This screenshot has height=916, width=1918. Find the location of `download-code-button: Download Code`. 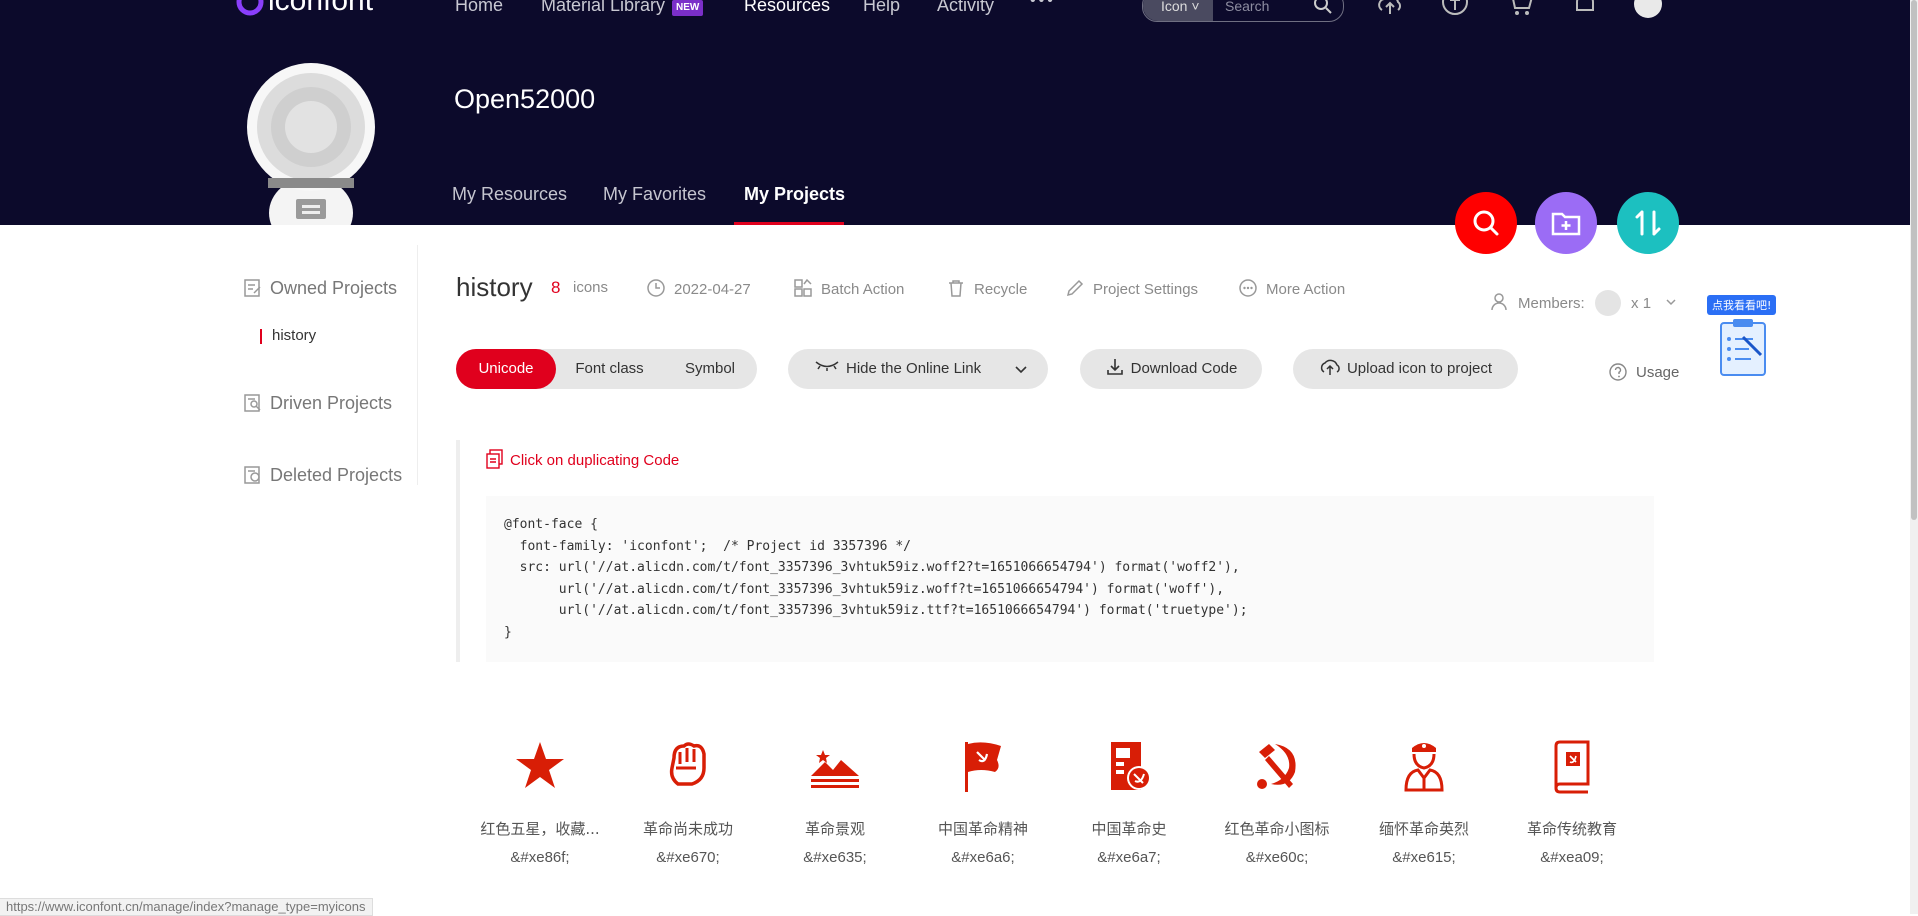

download-code-button: Download Code is located at coordinates (1171, 369).